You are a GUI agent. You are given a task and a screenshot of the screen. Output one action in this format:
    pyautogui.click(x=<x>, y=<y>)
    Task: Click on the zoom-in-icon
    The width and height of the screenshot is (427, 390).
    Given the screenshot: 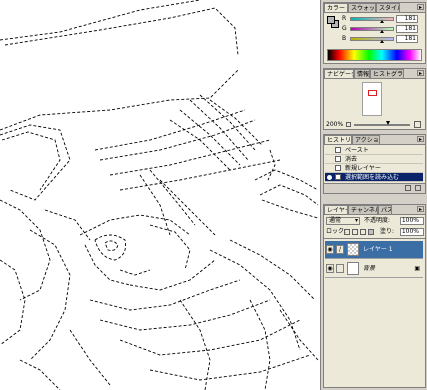 What is the action you would take?
    pyautogui.click(x=417, y=124)
    